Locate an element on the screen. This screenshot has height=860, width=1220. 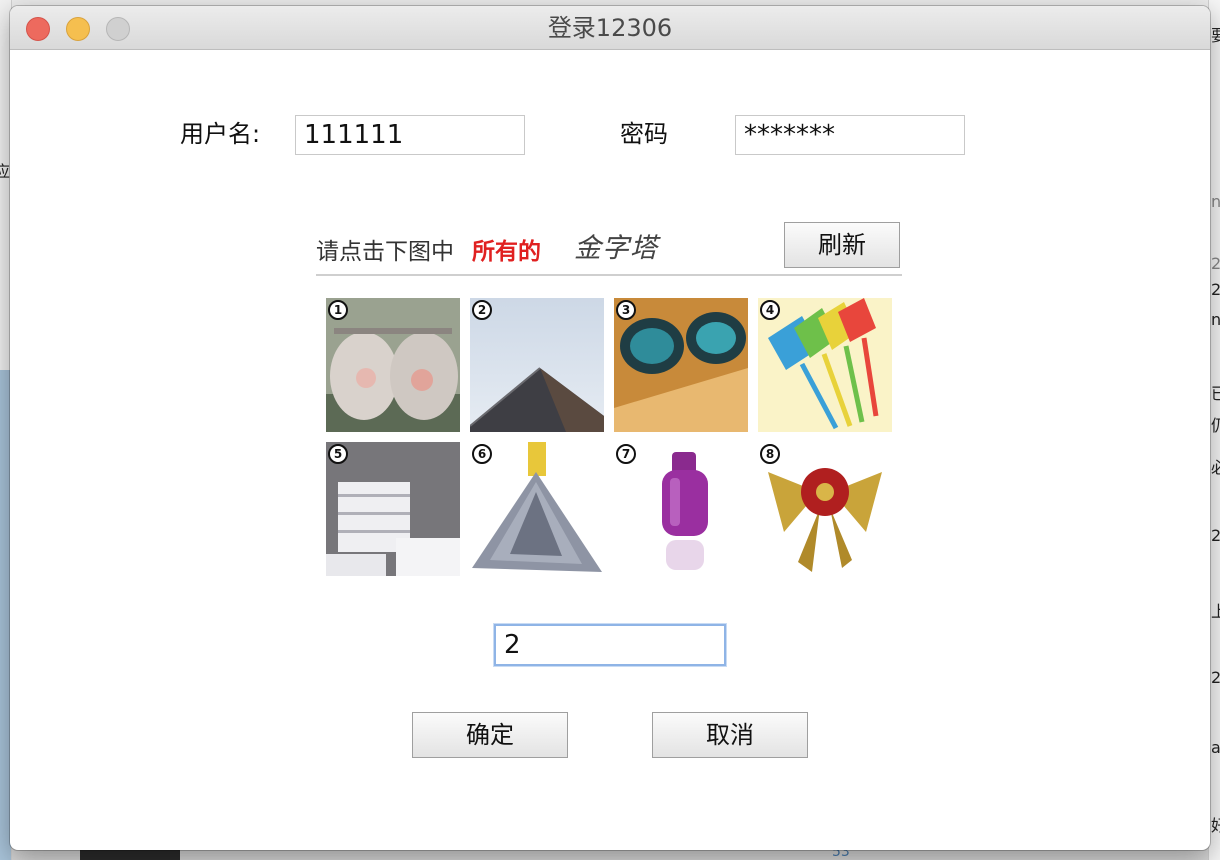
teal-bowls-image is located at coordinates (681, 365).